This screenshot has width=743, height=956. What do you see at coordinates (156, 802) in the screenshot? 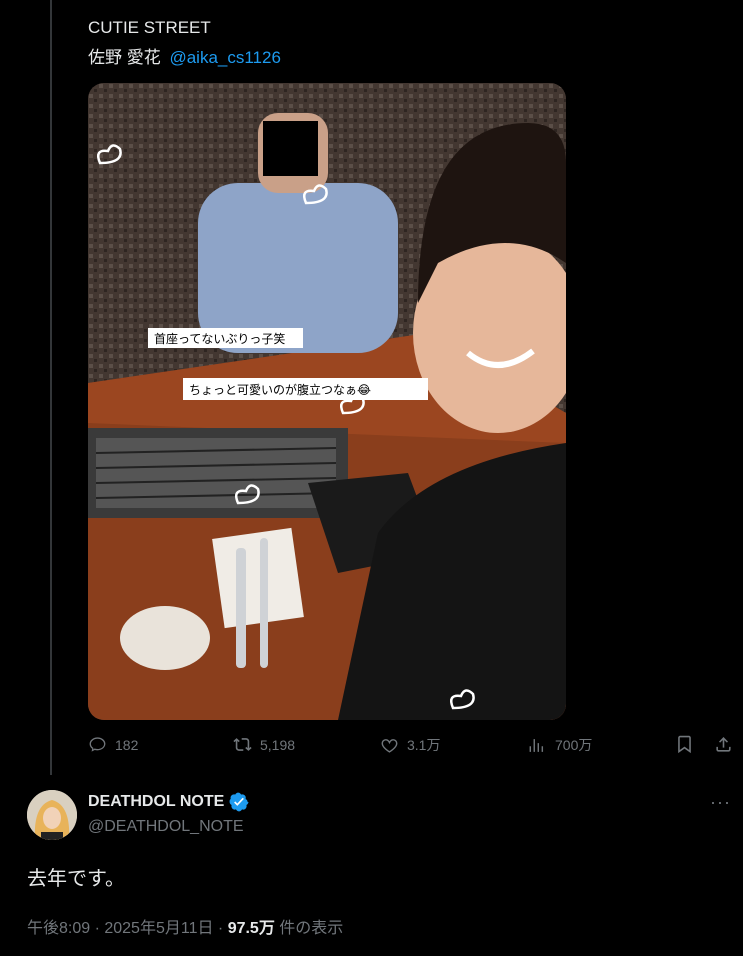
I see `display-name: DEATHDOL NOTE` at bounding box center [156, 802].